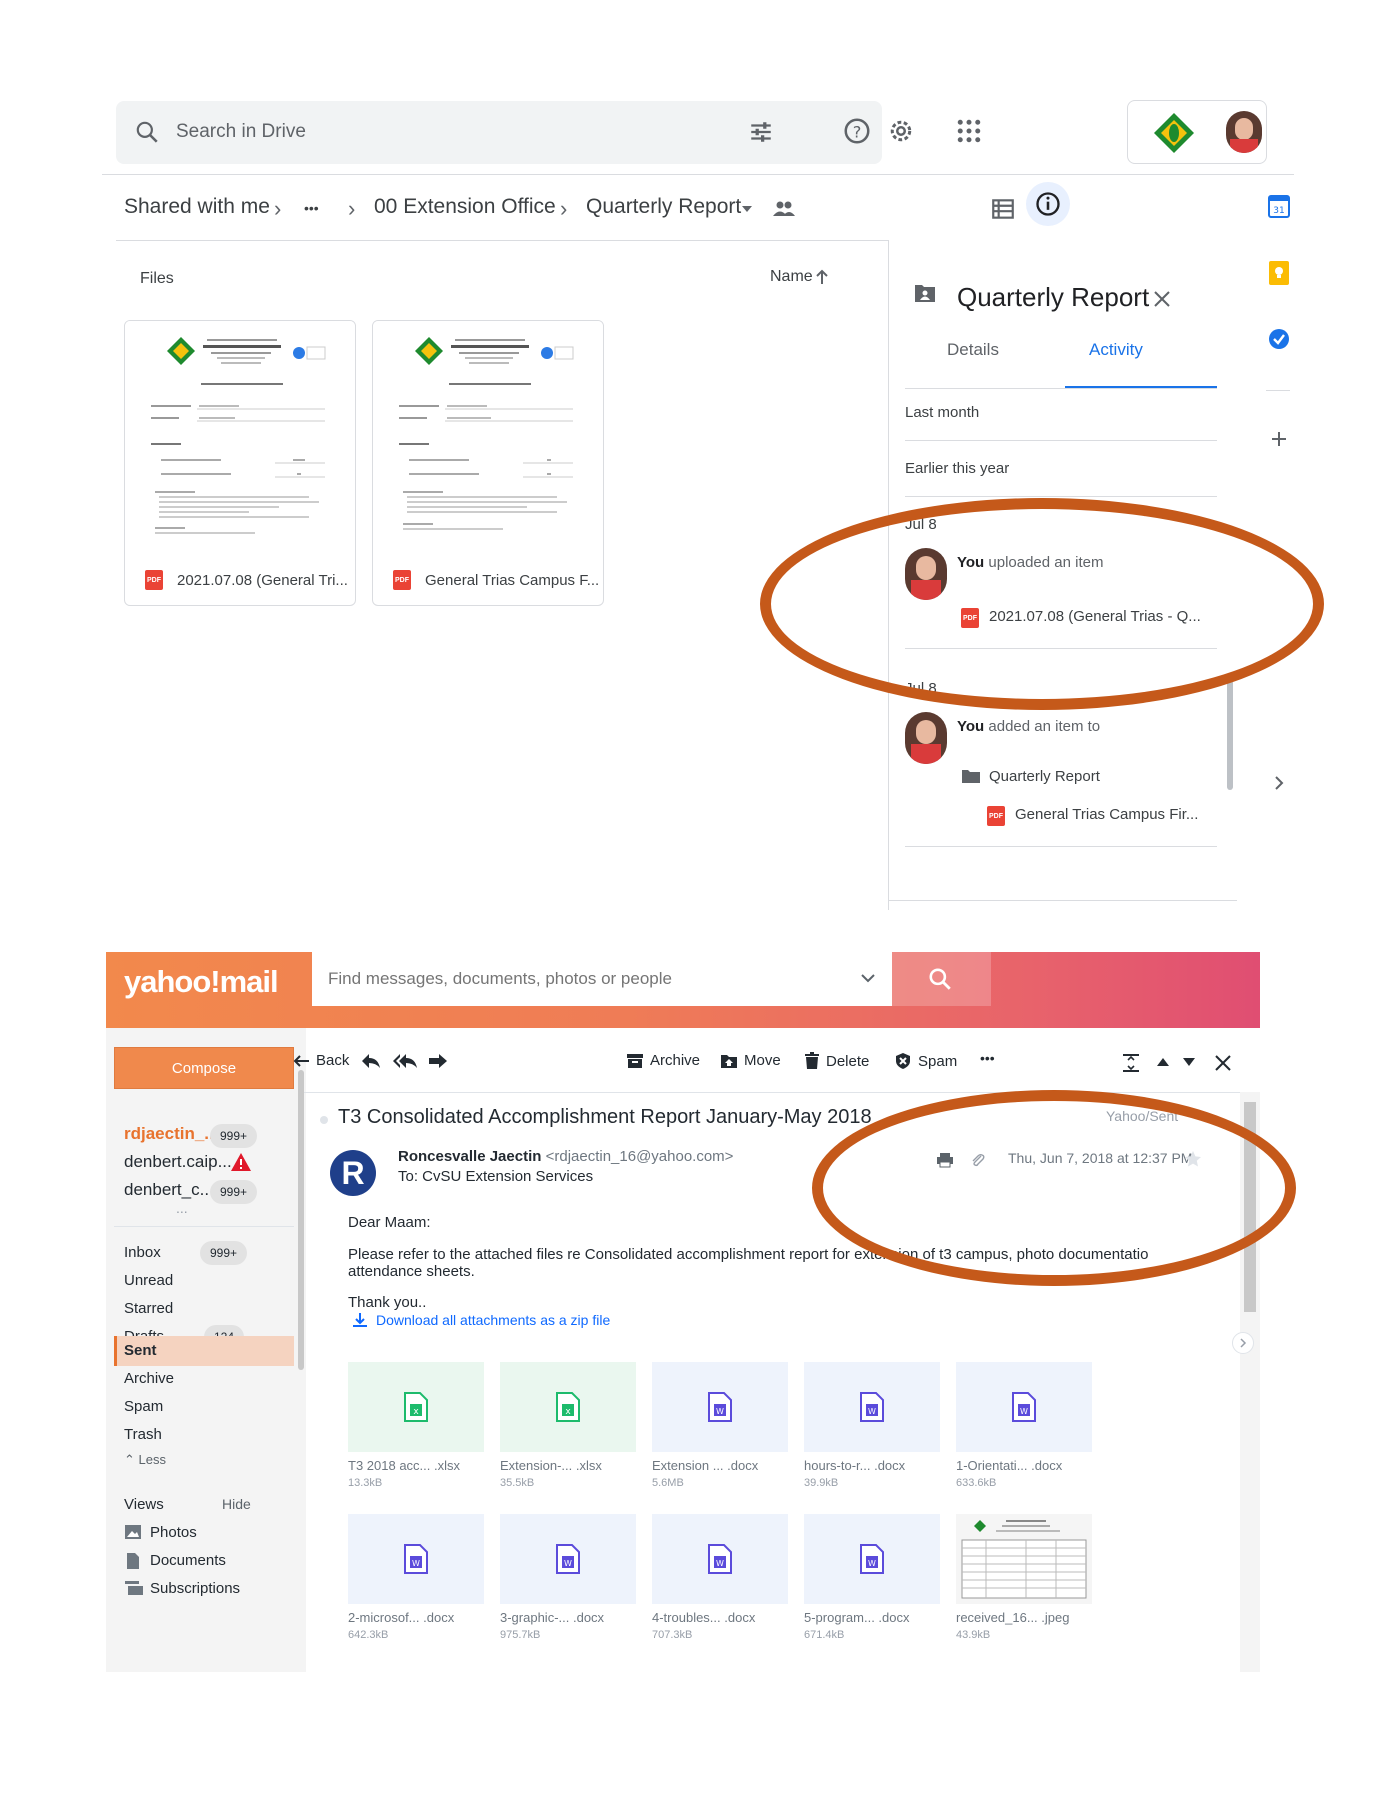  Describe the element at coordinates (1042, 604) in the screenshot. I see `highlight-oval` at that location.